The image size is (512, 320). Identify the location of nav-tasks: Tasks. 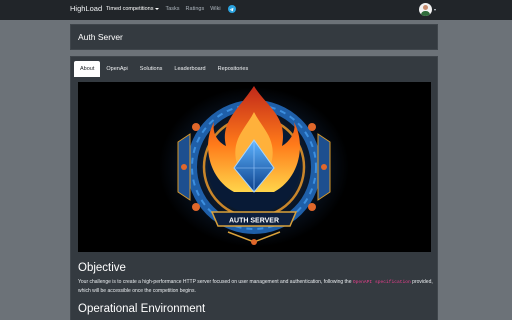
(172, 9).